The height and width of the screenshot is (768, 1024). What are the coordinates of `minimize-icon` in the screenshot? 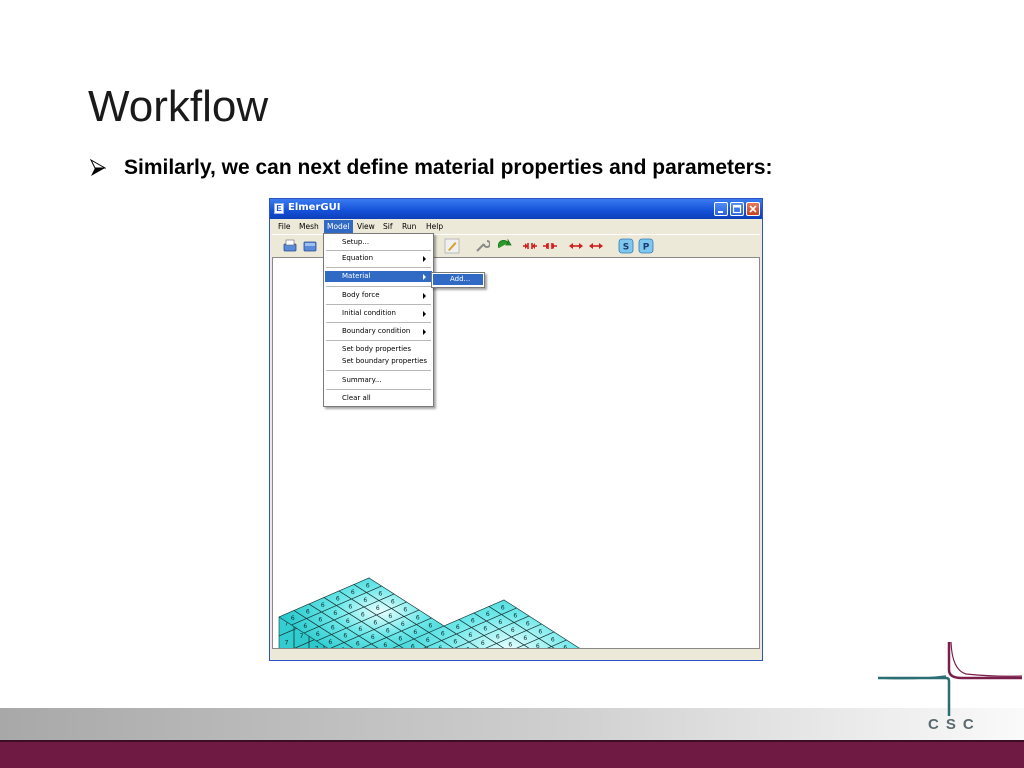 It's located at (720, 212).